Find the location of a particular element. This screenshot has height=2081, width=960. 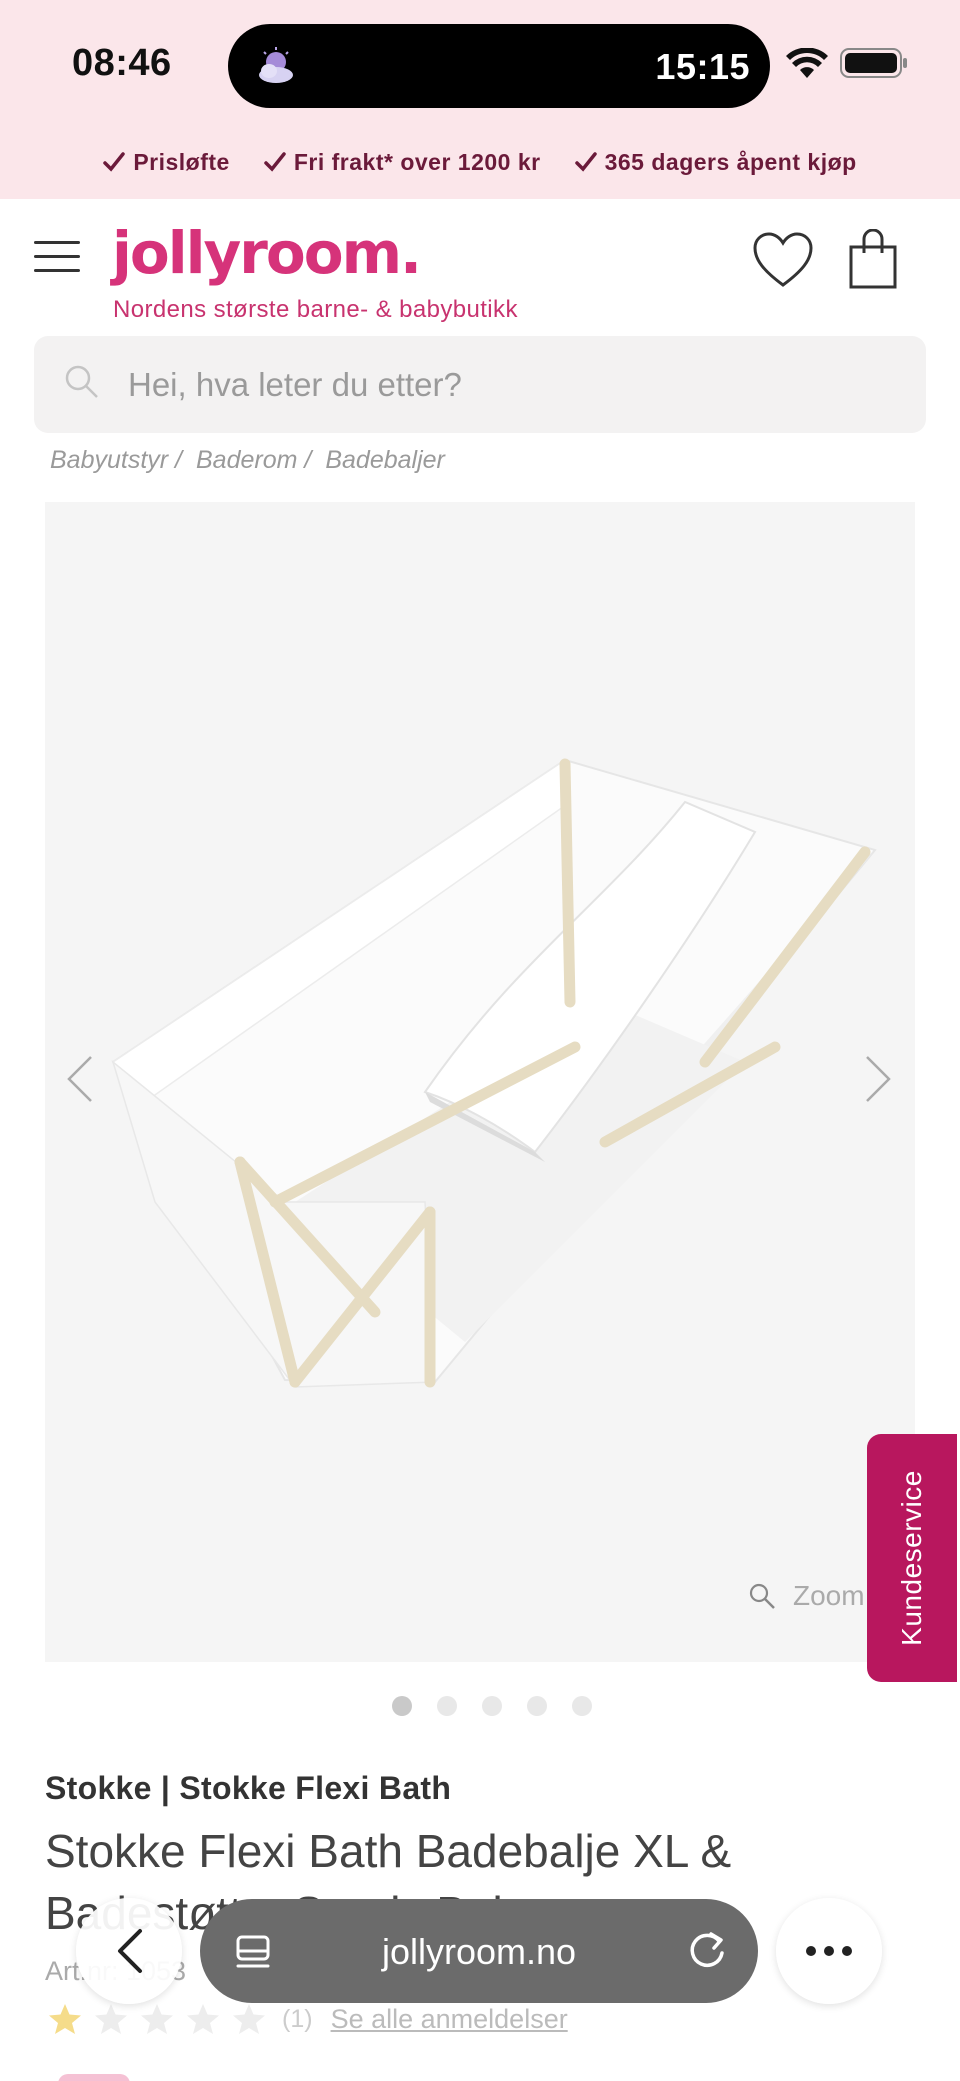

promo-item-label: Prisløfte is located at coordinates (181, 161).